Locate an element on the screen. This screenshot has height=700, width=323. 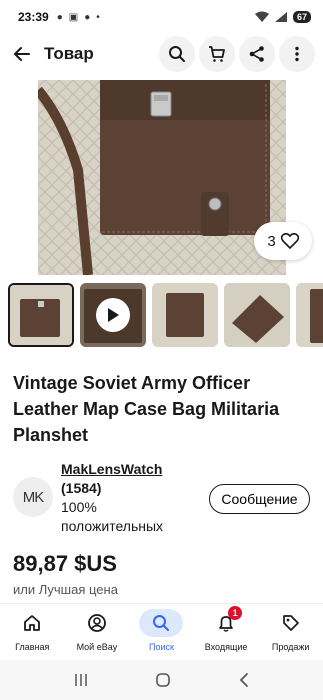
back-chevron-icon is located at coordinates (244, 680).